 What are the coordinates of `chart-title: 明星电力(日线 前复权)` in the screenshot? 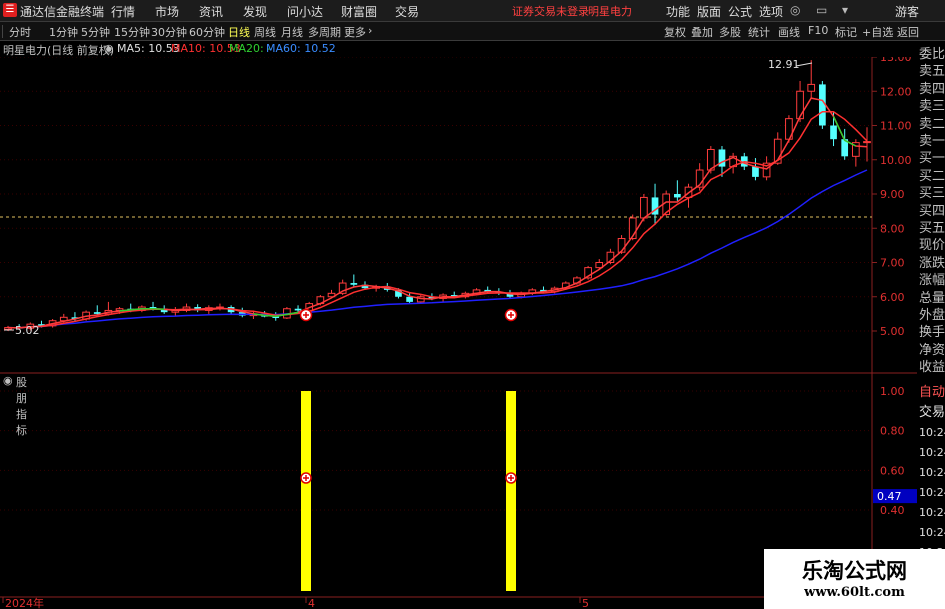 It's located at (59, 50).